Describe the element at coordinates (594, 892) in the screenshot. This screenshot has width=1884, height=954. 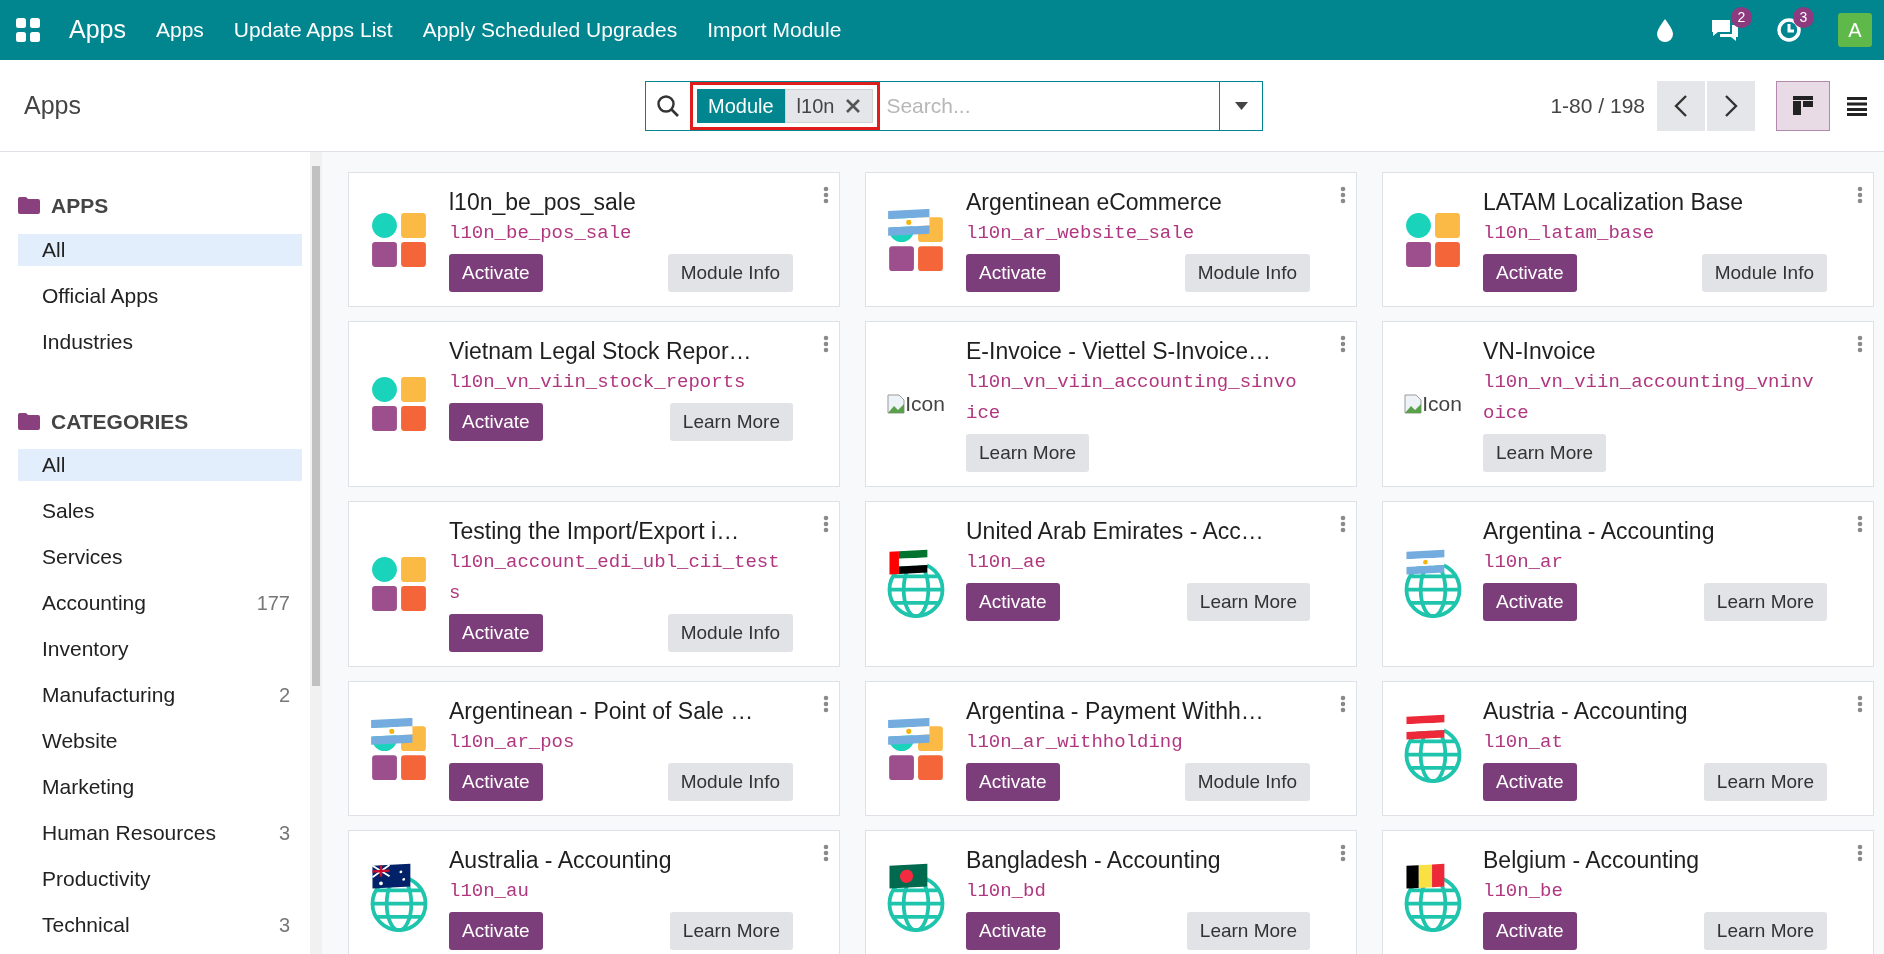
I see `module-card: Australia - Accounting l10n_au Activate Learn More` at that location.